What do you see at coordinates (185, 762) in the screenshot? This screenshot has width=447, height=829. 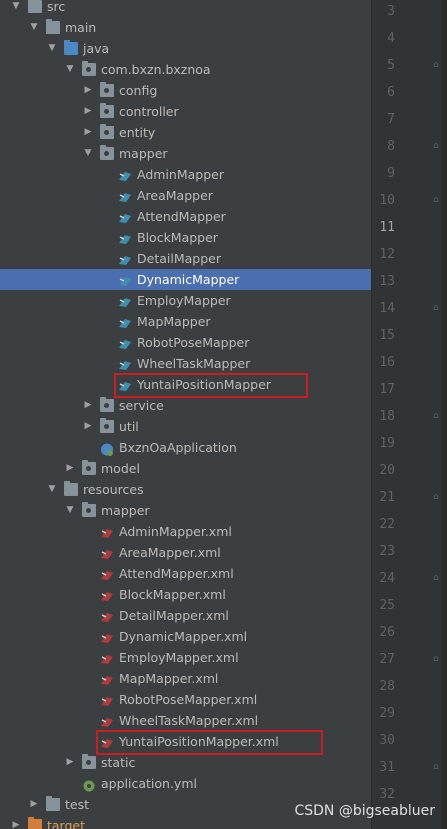 I see `tree-item: ▶ static` at bounding box center [185, 762].